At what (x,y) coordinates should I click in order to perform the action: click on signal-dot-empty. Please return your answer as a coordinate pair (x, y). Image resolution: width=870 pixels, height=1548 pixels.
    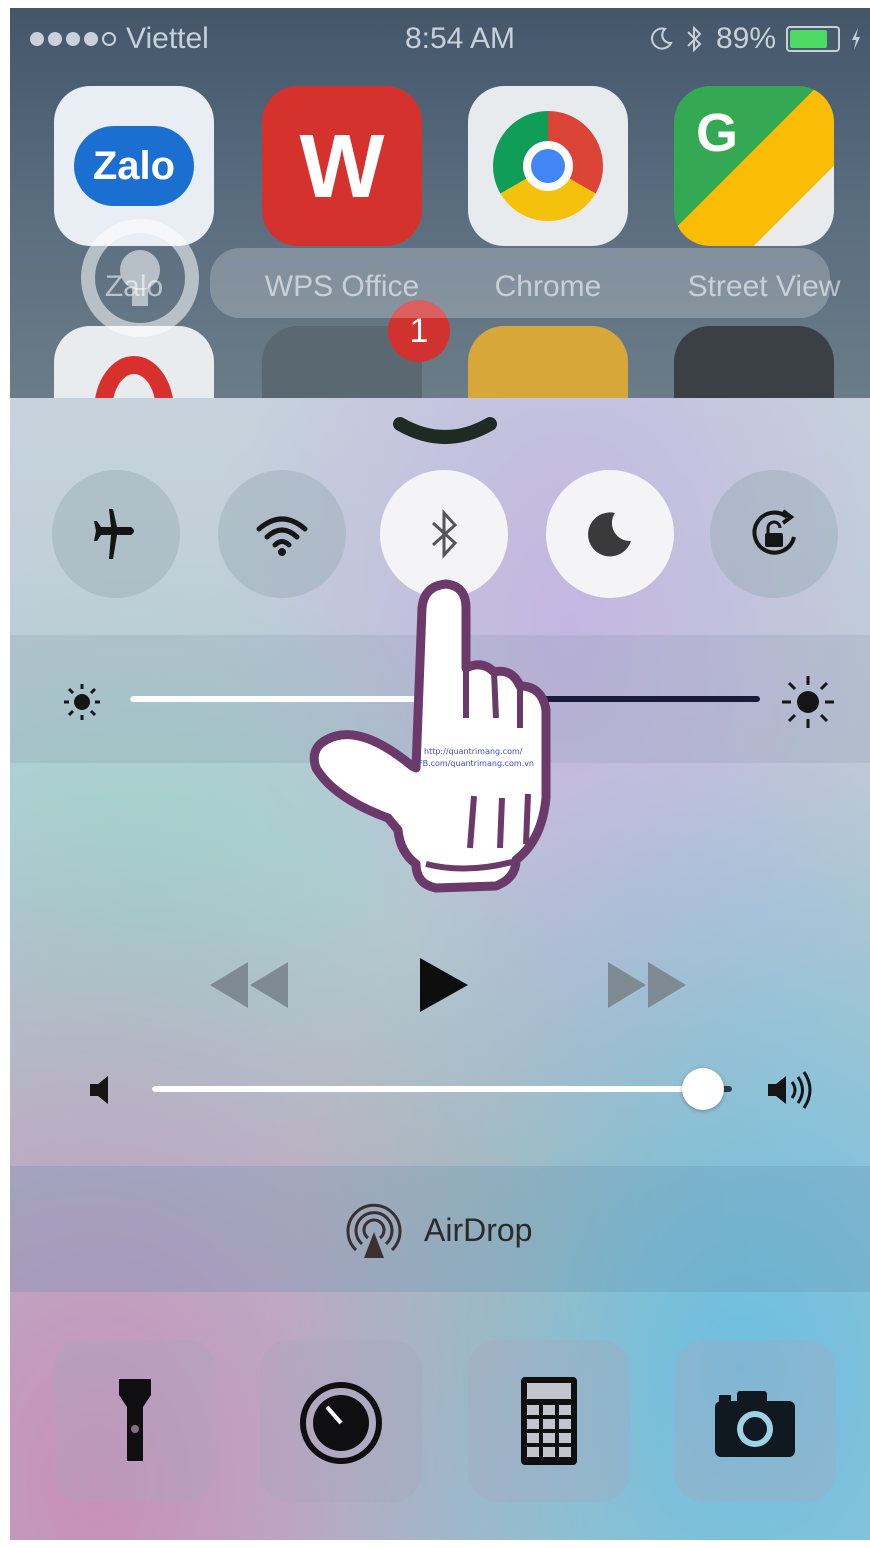
    Looking at the image, I should click on (109, 39).